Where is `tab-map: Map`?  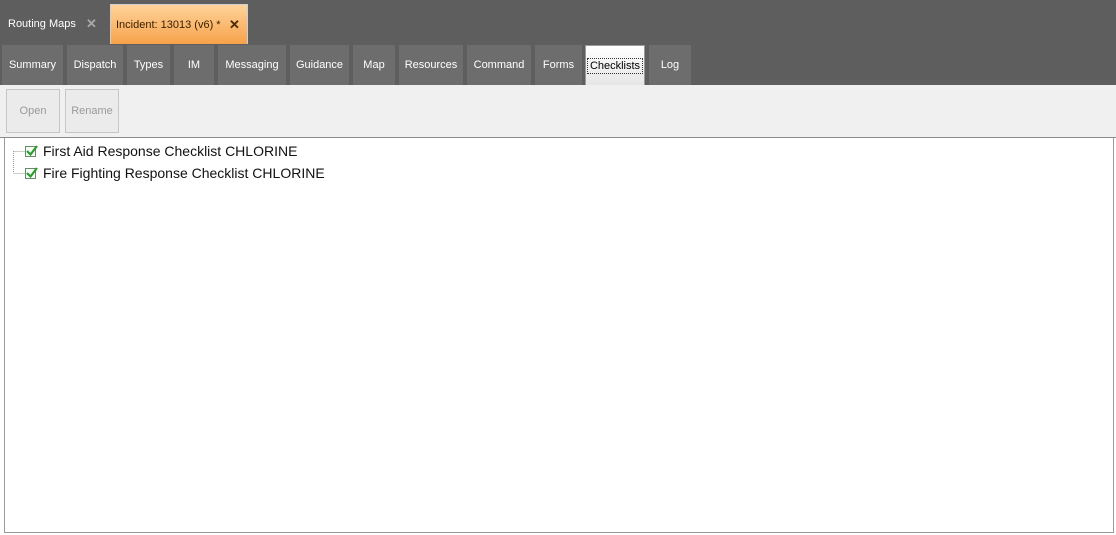 tab-map: Map is located at coordinates (374, 65).